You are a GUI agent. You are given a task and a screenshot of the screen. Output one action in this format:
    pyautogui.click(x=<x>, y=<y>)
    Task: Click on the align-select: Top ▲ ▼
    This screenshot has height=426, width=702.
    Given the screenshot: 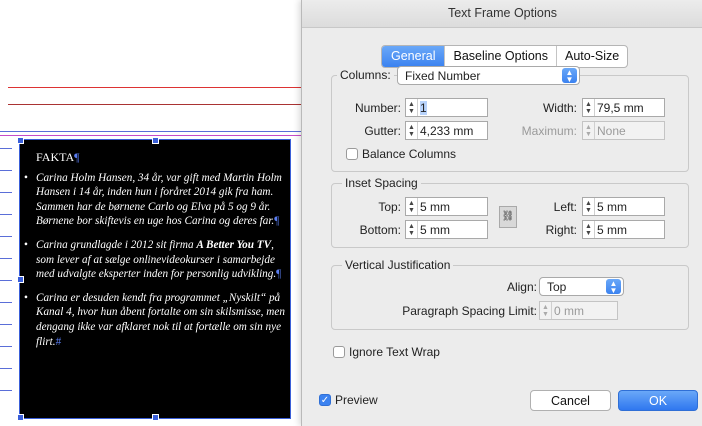 What is the action you would take?
    pyautogui.click(x=581, y=286)
    